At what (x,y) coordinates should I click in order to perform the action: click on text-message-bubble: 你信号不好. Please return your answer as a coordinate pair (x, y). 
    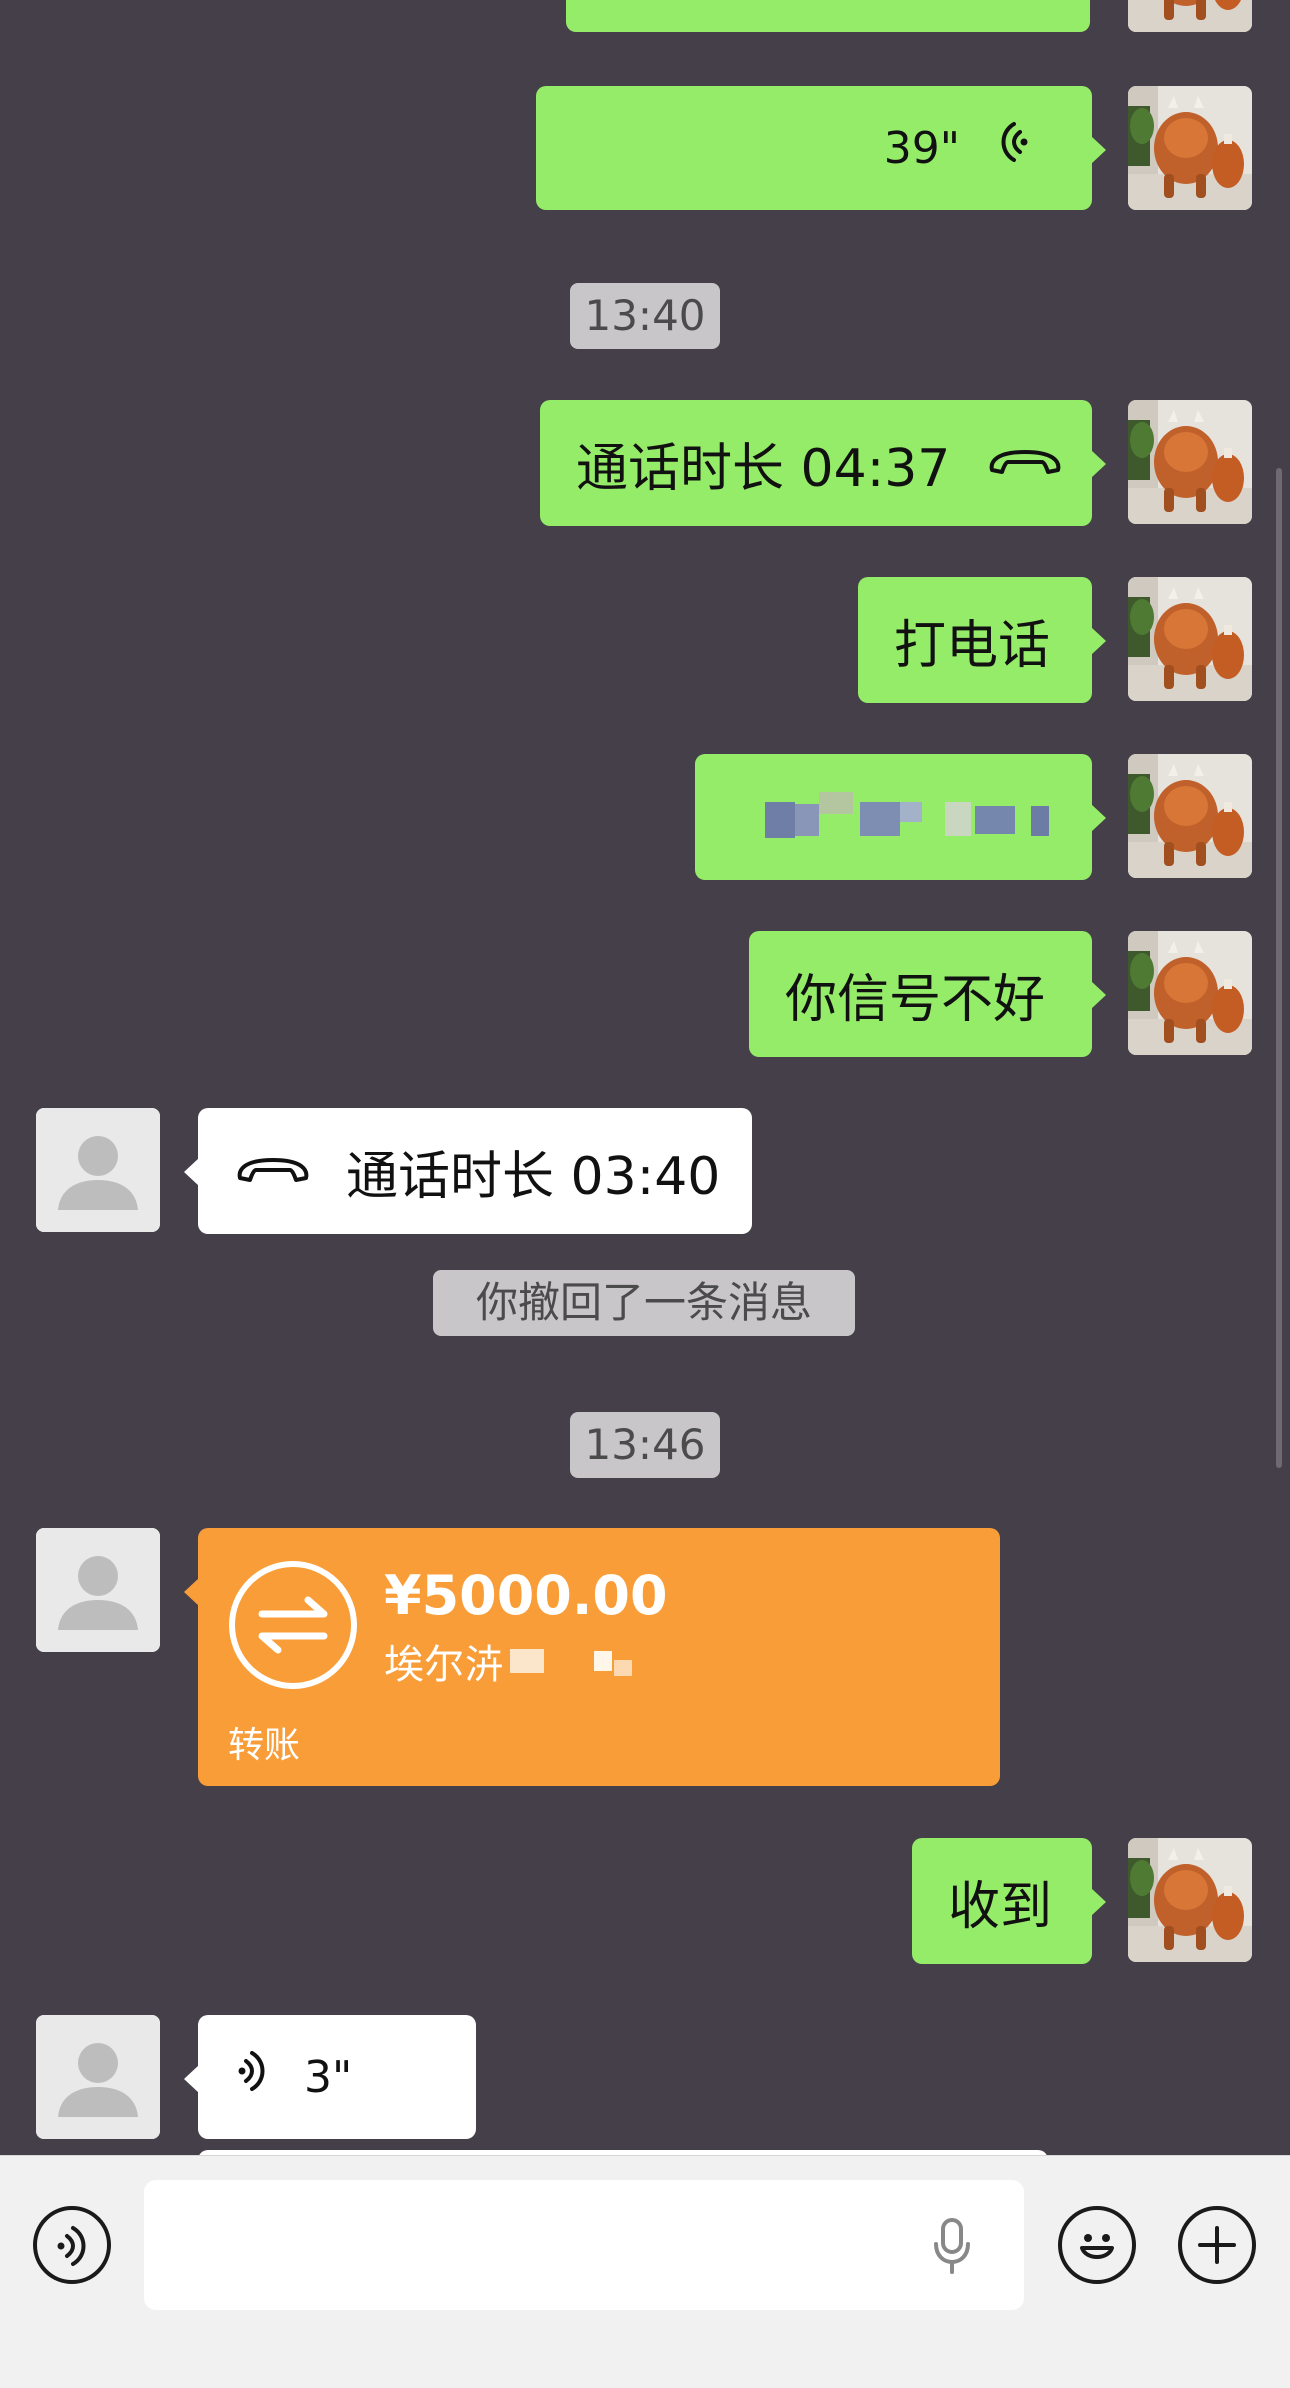
    Looking at the image, I should click on (927, 994).